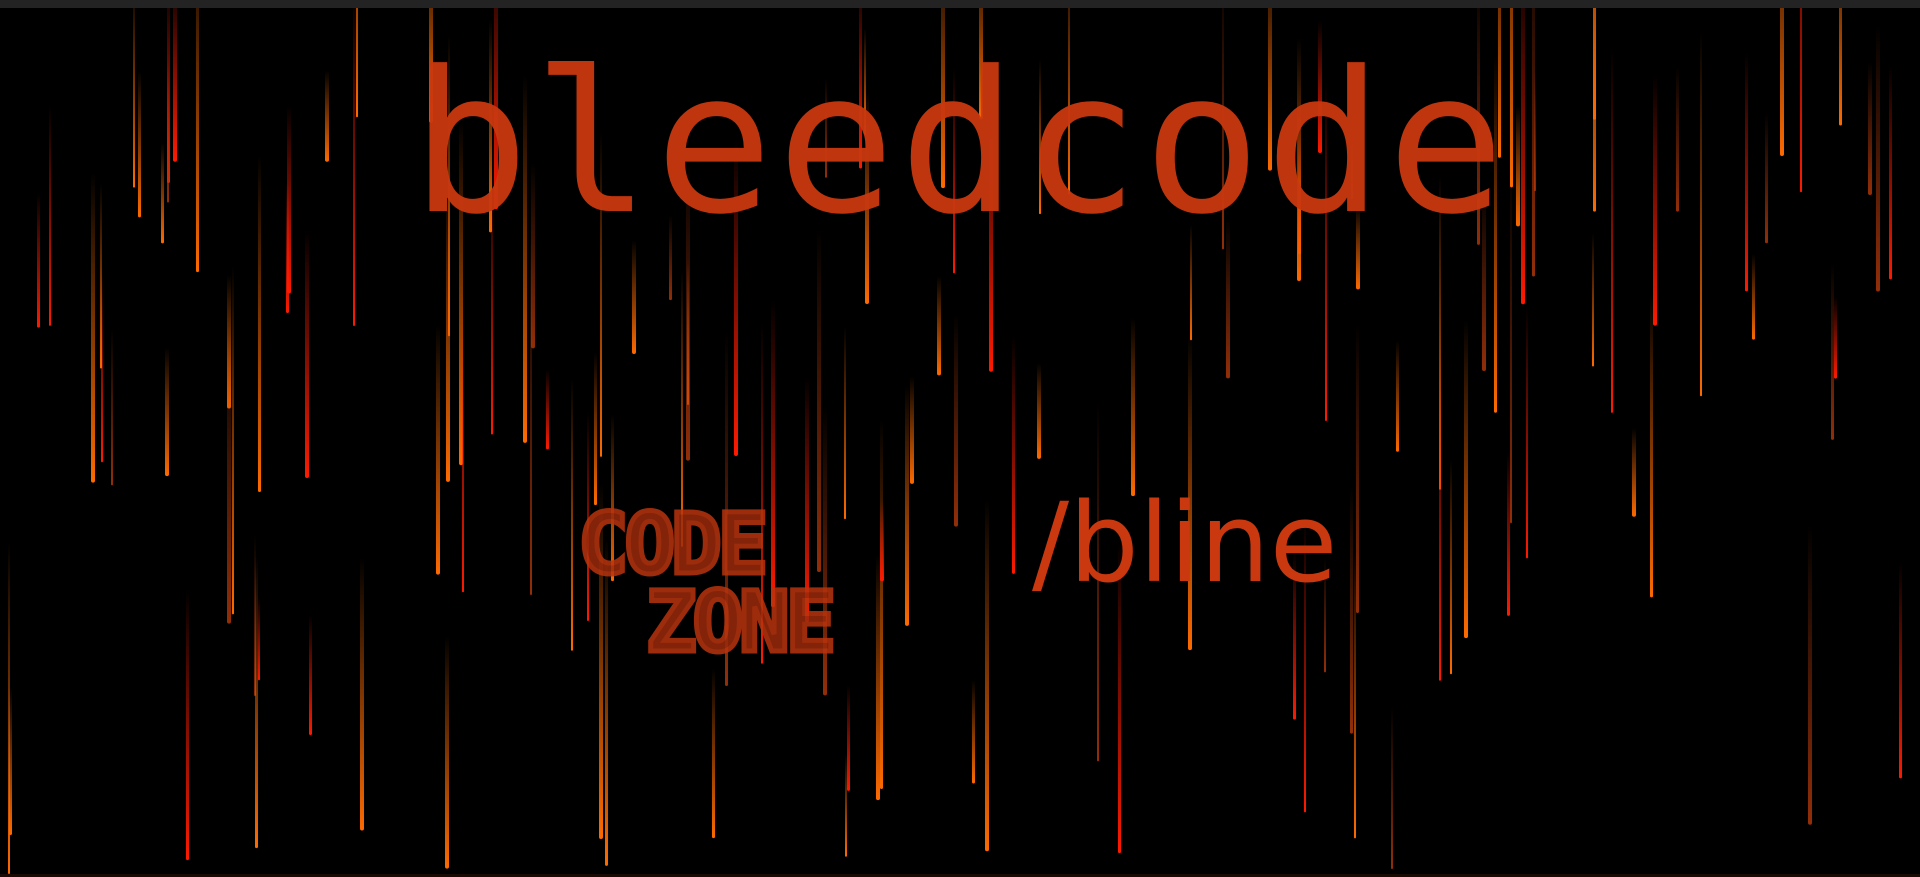  What do you see at coordinates (740, 622) in the screenshot?
I see `logo-line-2: ZONE` at bounding box center [740, 622].